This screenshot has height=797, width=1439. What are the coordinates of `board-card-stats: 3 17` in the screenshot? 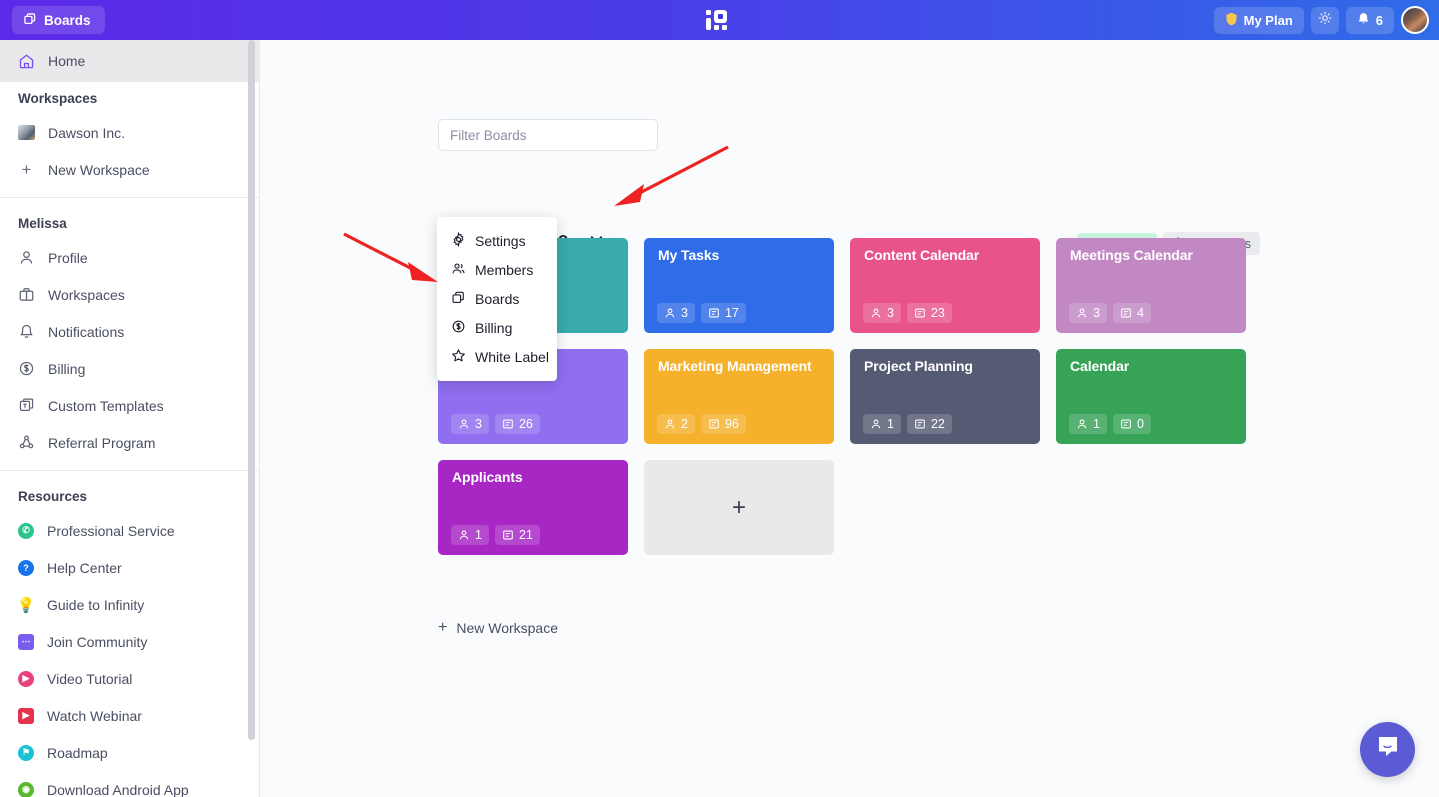 It's located at (701, 313).